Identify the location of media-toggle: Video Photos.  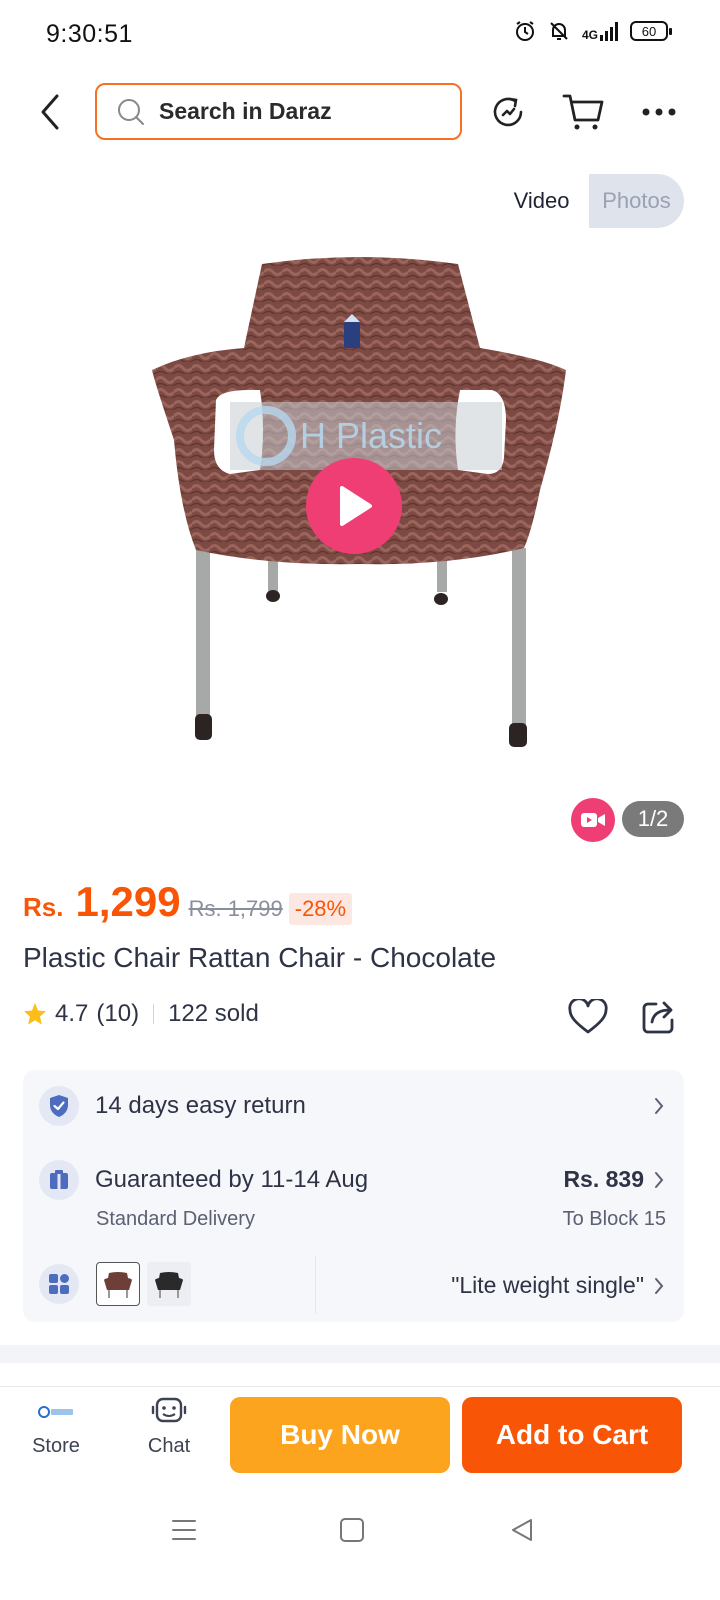
(589, 201).